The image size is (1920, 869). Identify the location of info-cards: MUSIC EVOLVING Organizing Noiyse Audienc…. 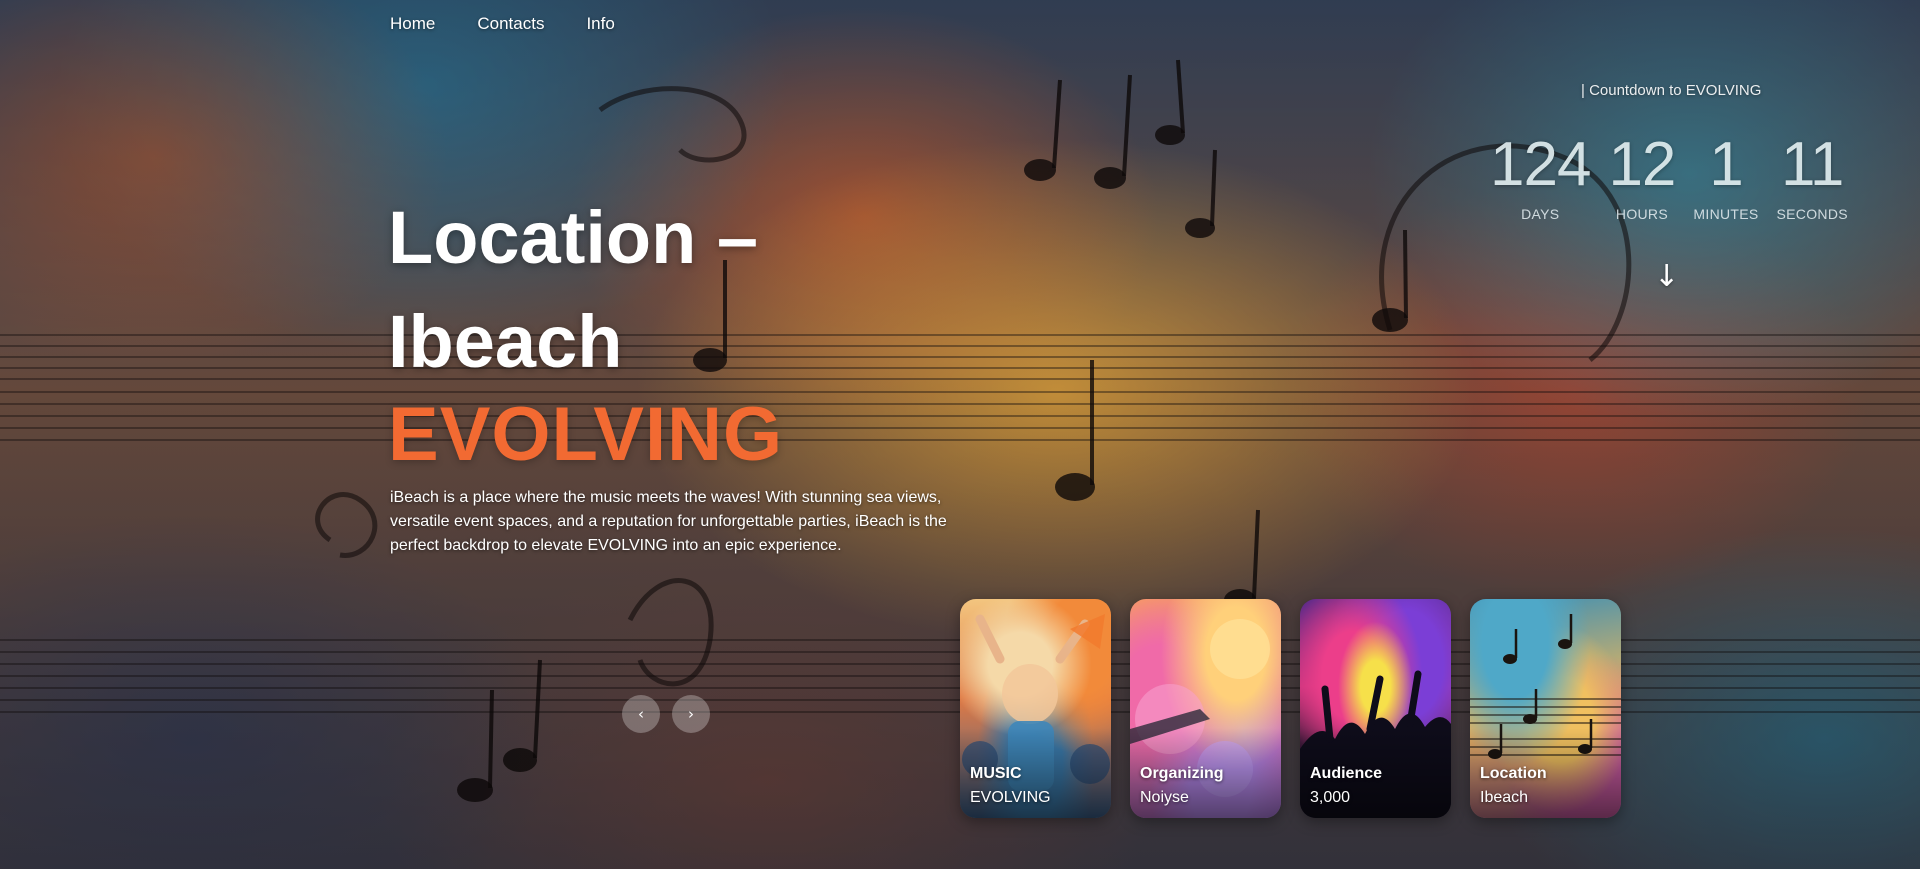
(1290, 708).